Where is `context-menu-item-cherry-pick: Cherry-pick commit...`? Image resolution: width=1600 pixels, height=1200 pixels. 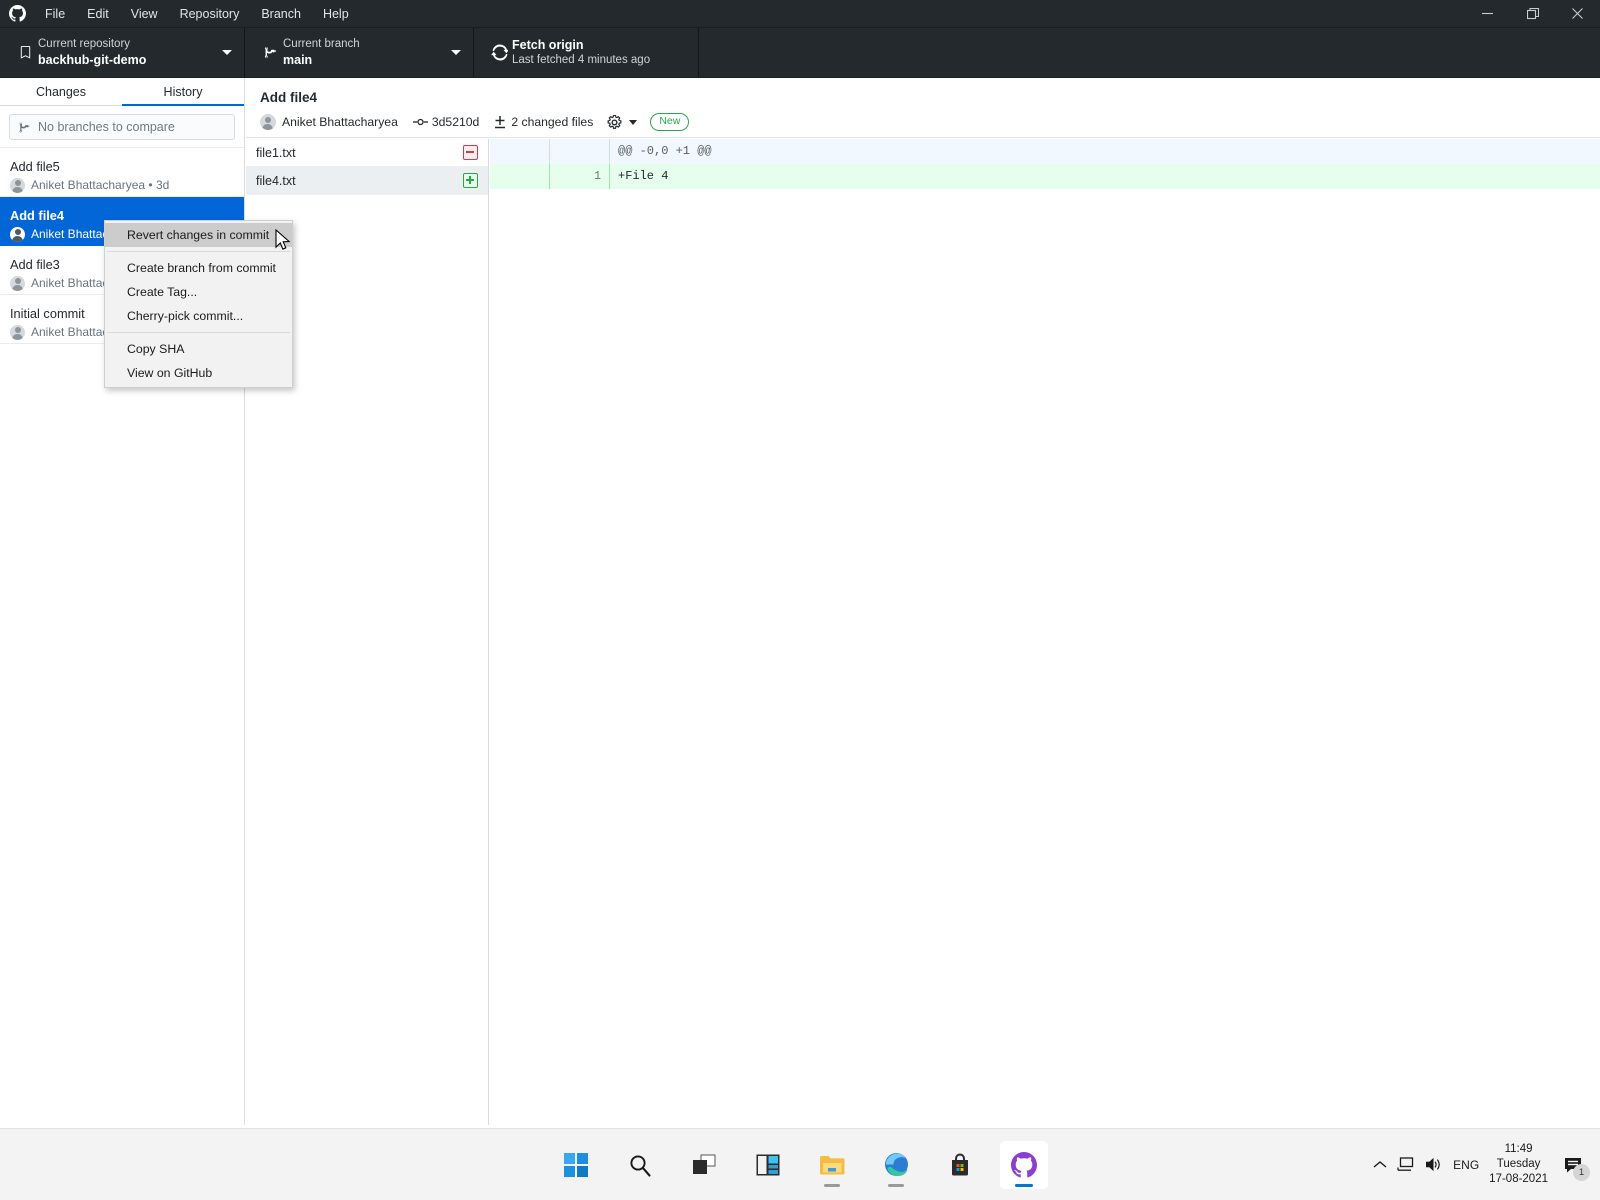
context-menu-item-cherry-pick: Cherry-pick commit... is located at coordinates (198, 316).